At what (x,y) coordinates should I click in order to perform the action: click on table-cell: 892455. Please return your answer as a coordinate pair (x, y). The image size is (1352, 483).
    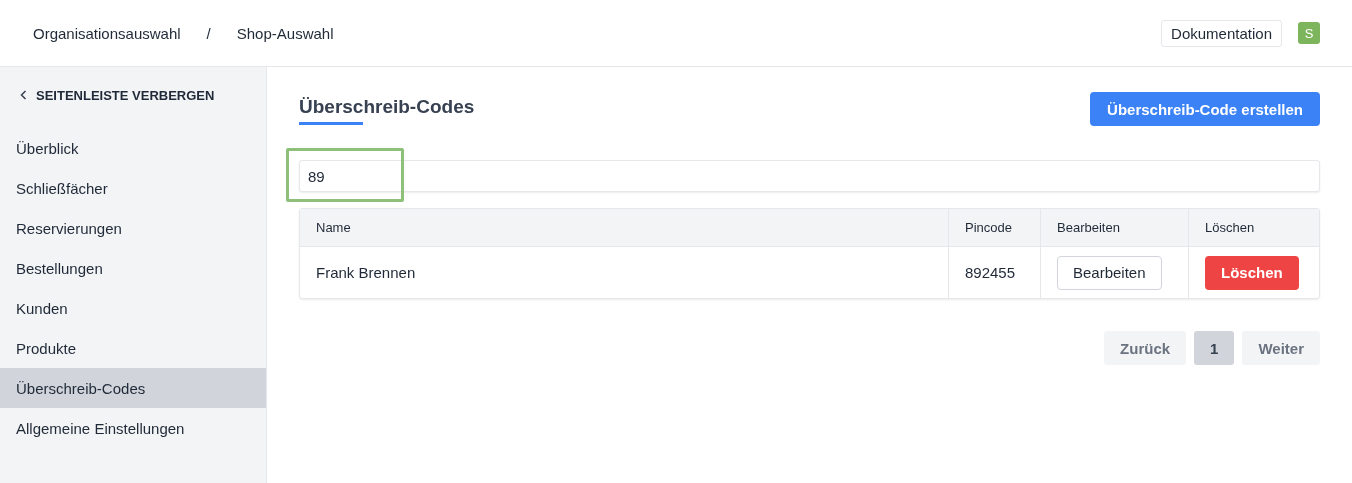
    Looking at the image, I should click on (994, 272).